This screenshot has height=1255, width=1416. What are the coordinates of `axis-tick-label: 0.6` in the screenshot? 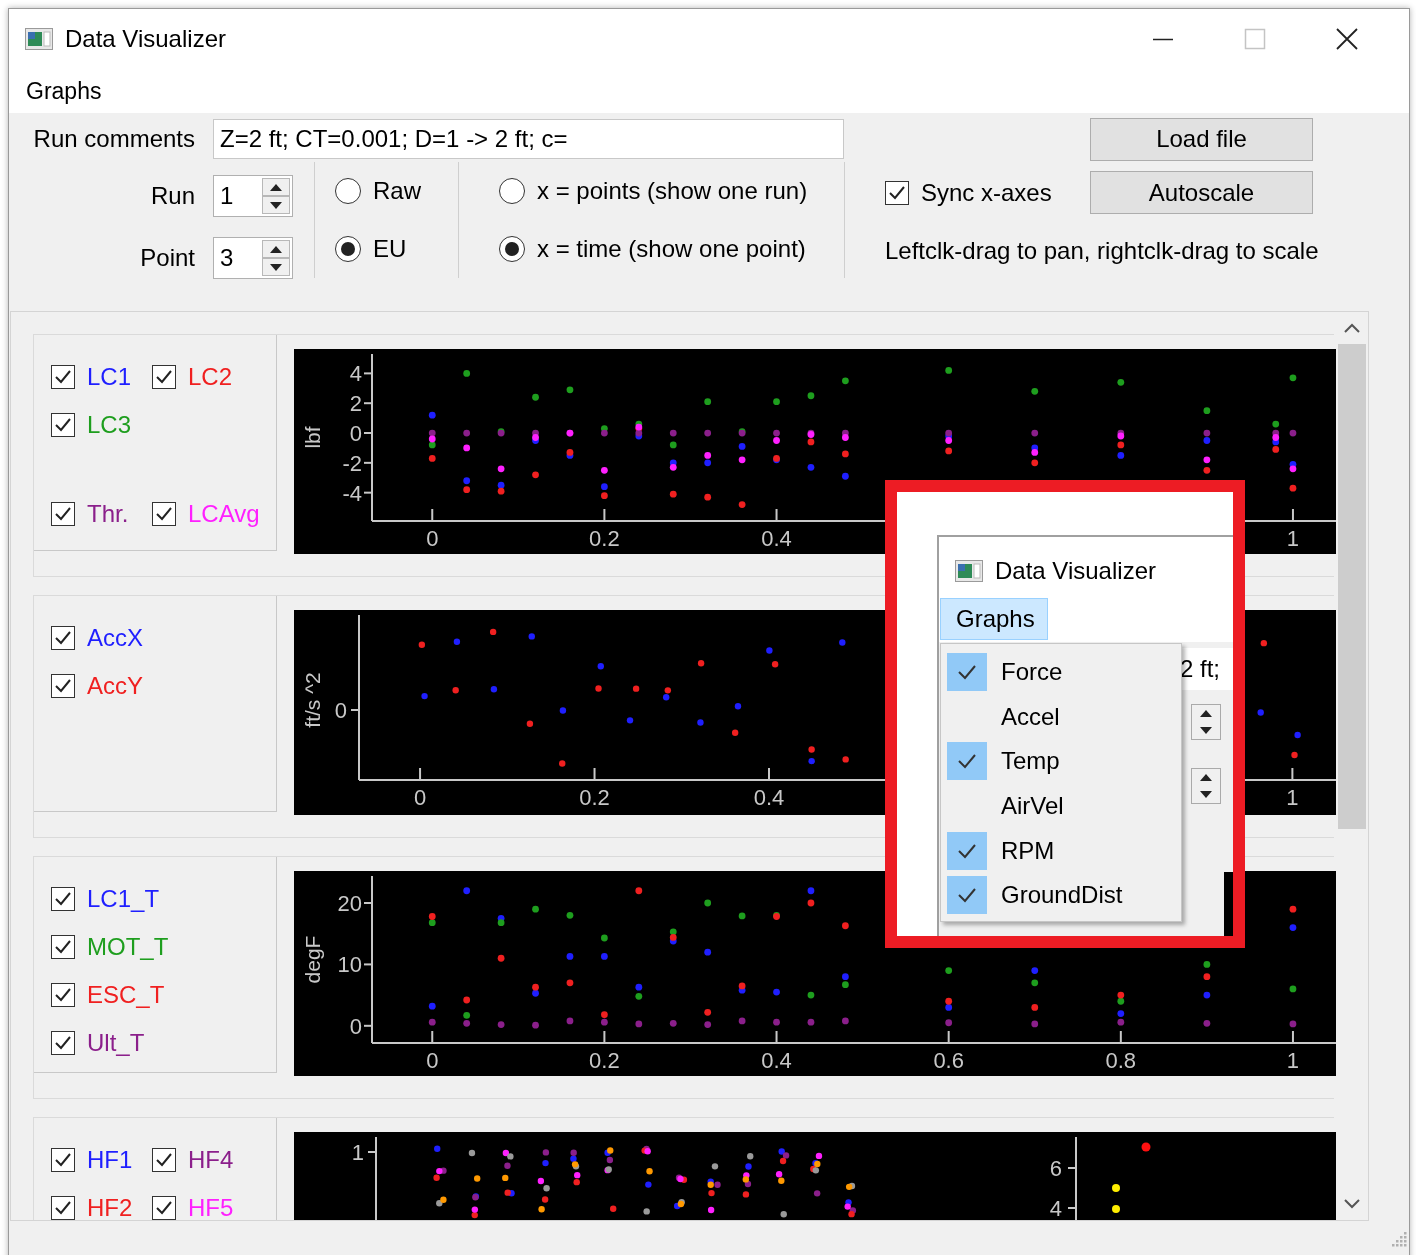 It's located at (948, 1060).